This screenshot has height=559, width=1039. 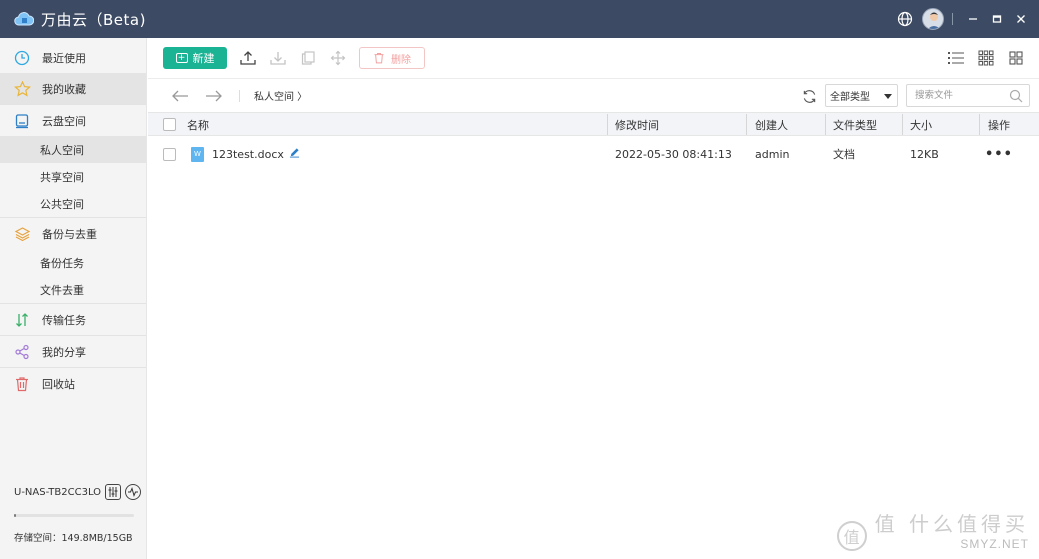 I want to click on column-header-modified: 修改时间, so click(x=637, y=124).